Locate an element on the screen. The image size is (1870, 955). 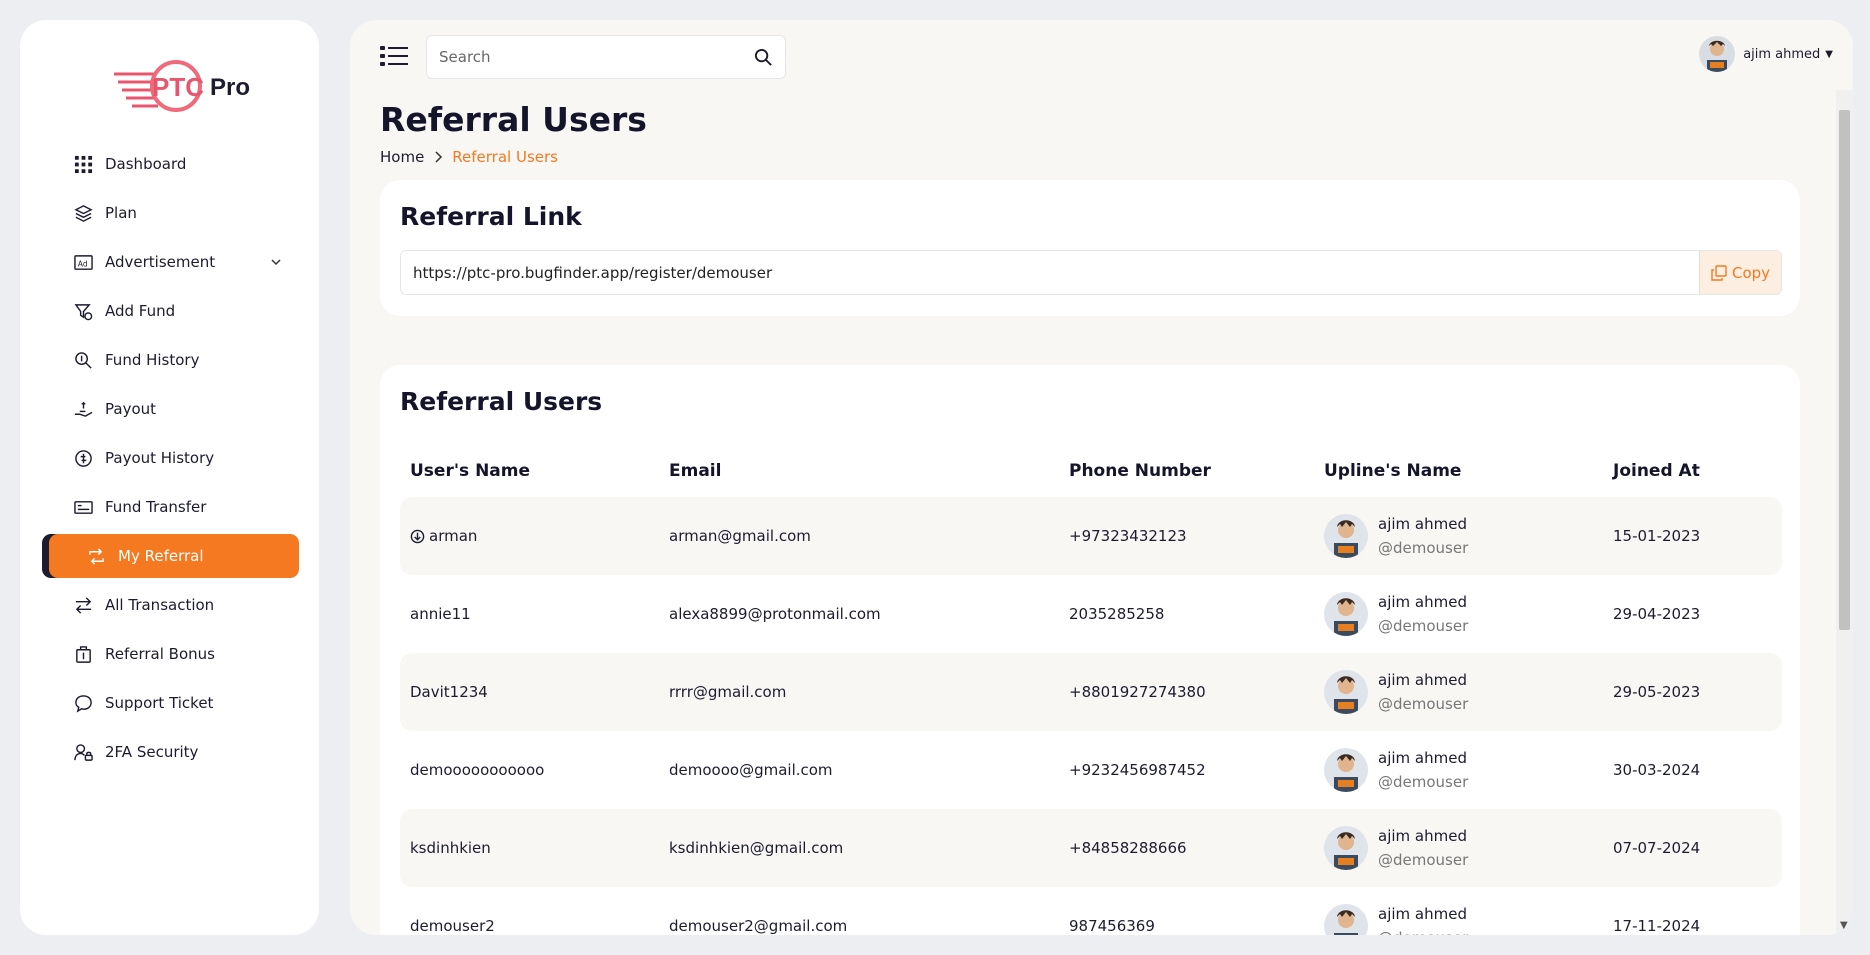
joined-cell: 29-04-2023 is located at coordinates (1657, 614).